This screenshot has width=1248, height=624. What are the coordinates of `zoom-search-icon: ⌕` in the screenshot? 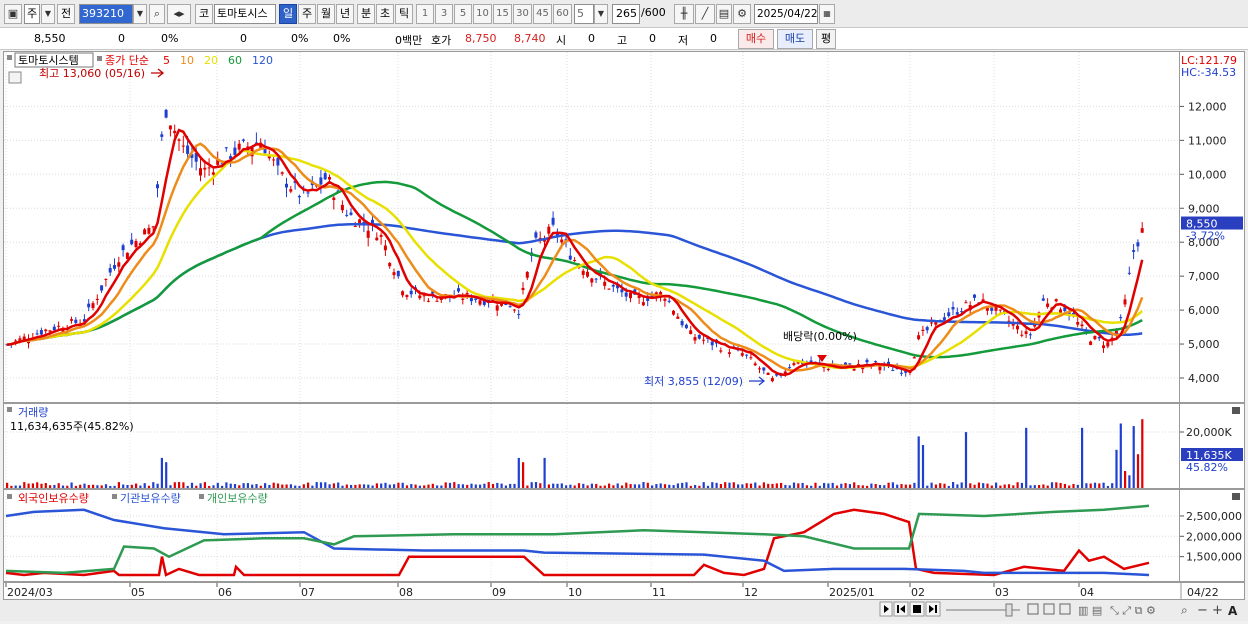 It's located at (1184, 610).